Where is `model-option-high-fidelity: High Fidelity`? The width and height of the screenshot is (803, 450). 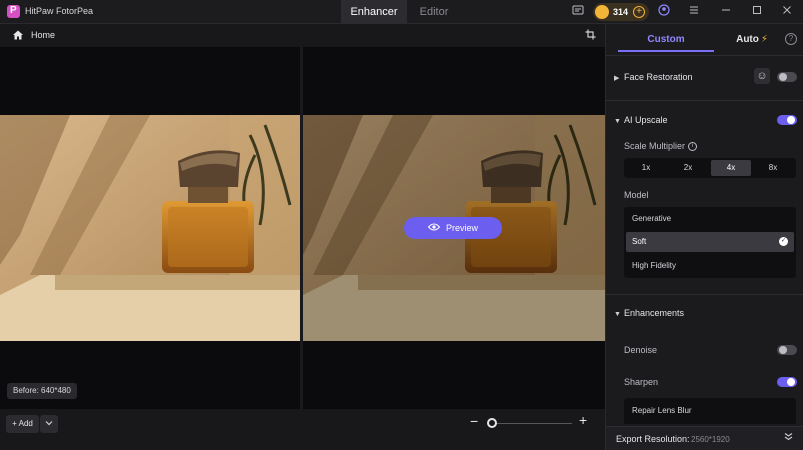
model-option-high-fidelity: High Fidelity is located at coordinates (710, 266).